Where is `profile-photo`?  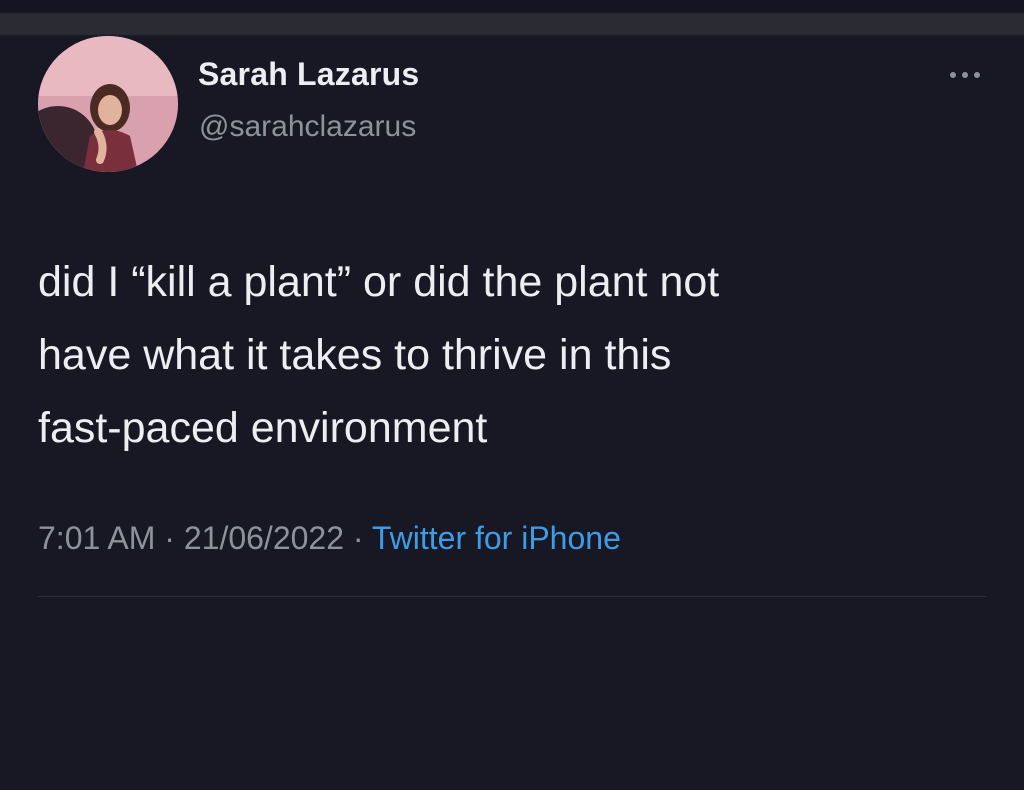
profile-photo is located at coordinates (108, 104).